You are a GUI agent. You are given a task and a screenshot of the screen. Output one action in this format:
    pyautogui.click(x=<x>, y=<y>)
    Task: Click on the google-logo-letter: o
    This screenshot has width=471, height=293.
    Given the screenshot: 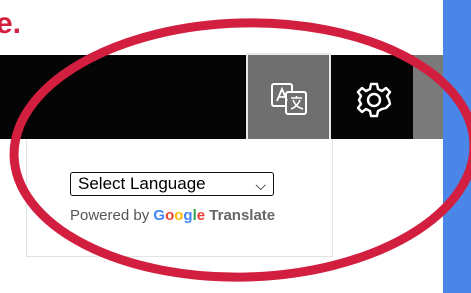 What is the action you would take?
    pyautogui.click(x=170, y=215)
    